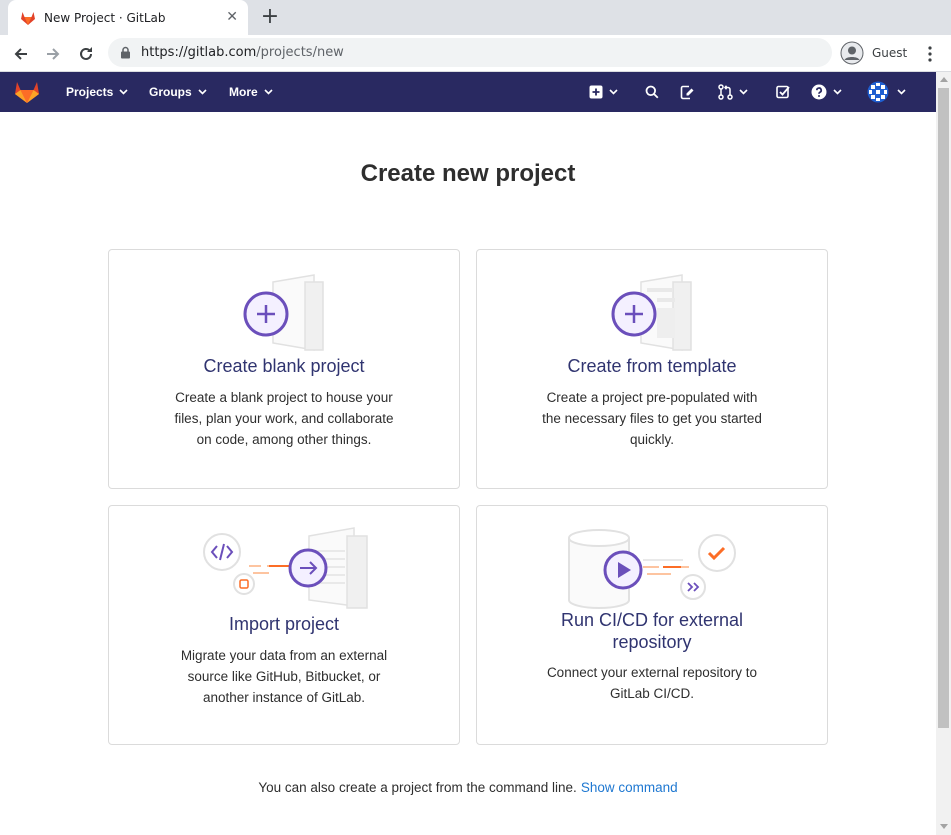  Describe the element at coordinates (944, 79) in the screenshot. I see `scroll-up-arrow-icon` at that location.